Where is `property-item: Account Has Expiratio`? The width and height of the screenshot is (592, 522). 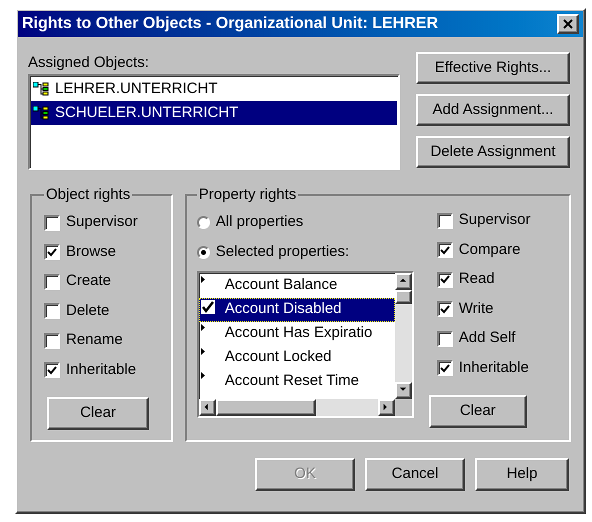
property-item: Account Has Expiratio is located at coordinates (296, 334).